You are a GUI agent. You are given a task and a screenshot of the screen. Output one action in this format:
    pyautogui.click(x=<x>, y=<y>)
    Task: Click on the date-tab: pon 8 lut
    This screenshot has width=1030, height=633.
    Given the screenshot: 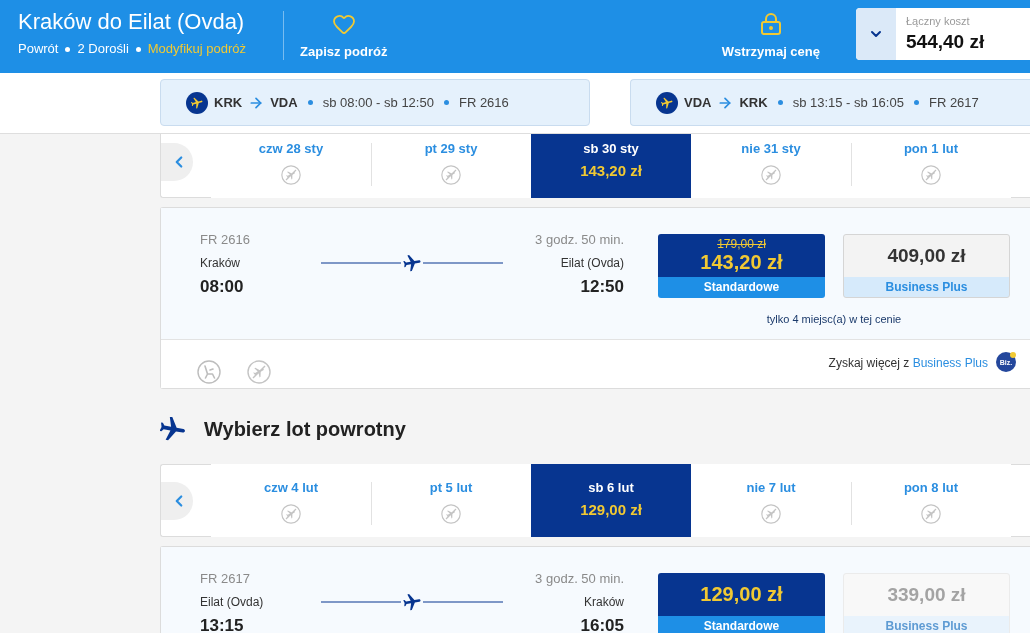 What is the action you would take?
    pyautogui.click(x=931, y=500)
    